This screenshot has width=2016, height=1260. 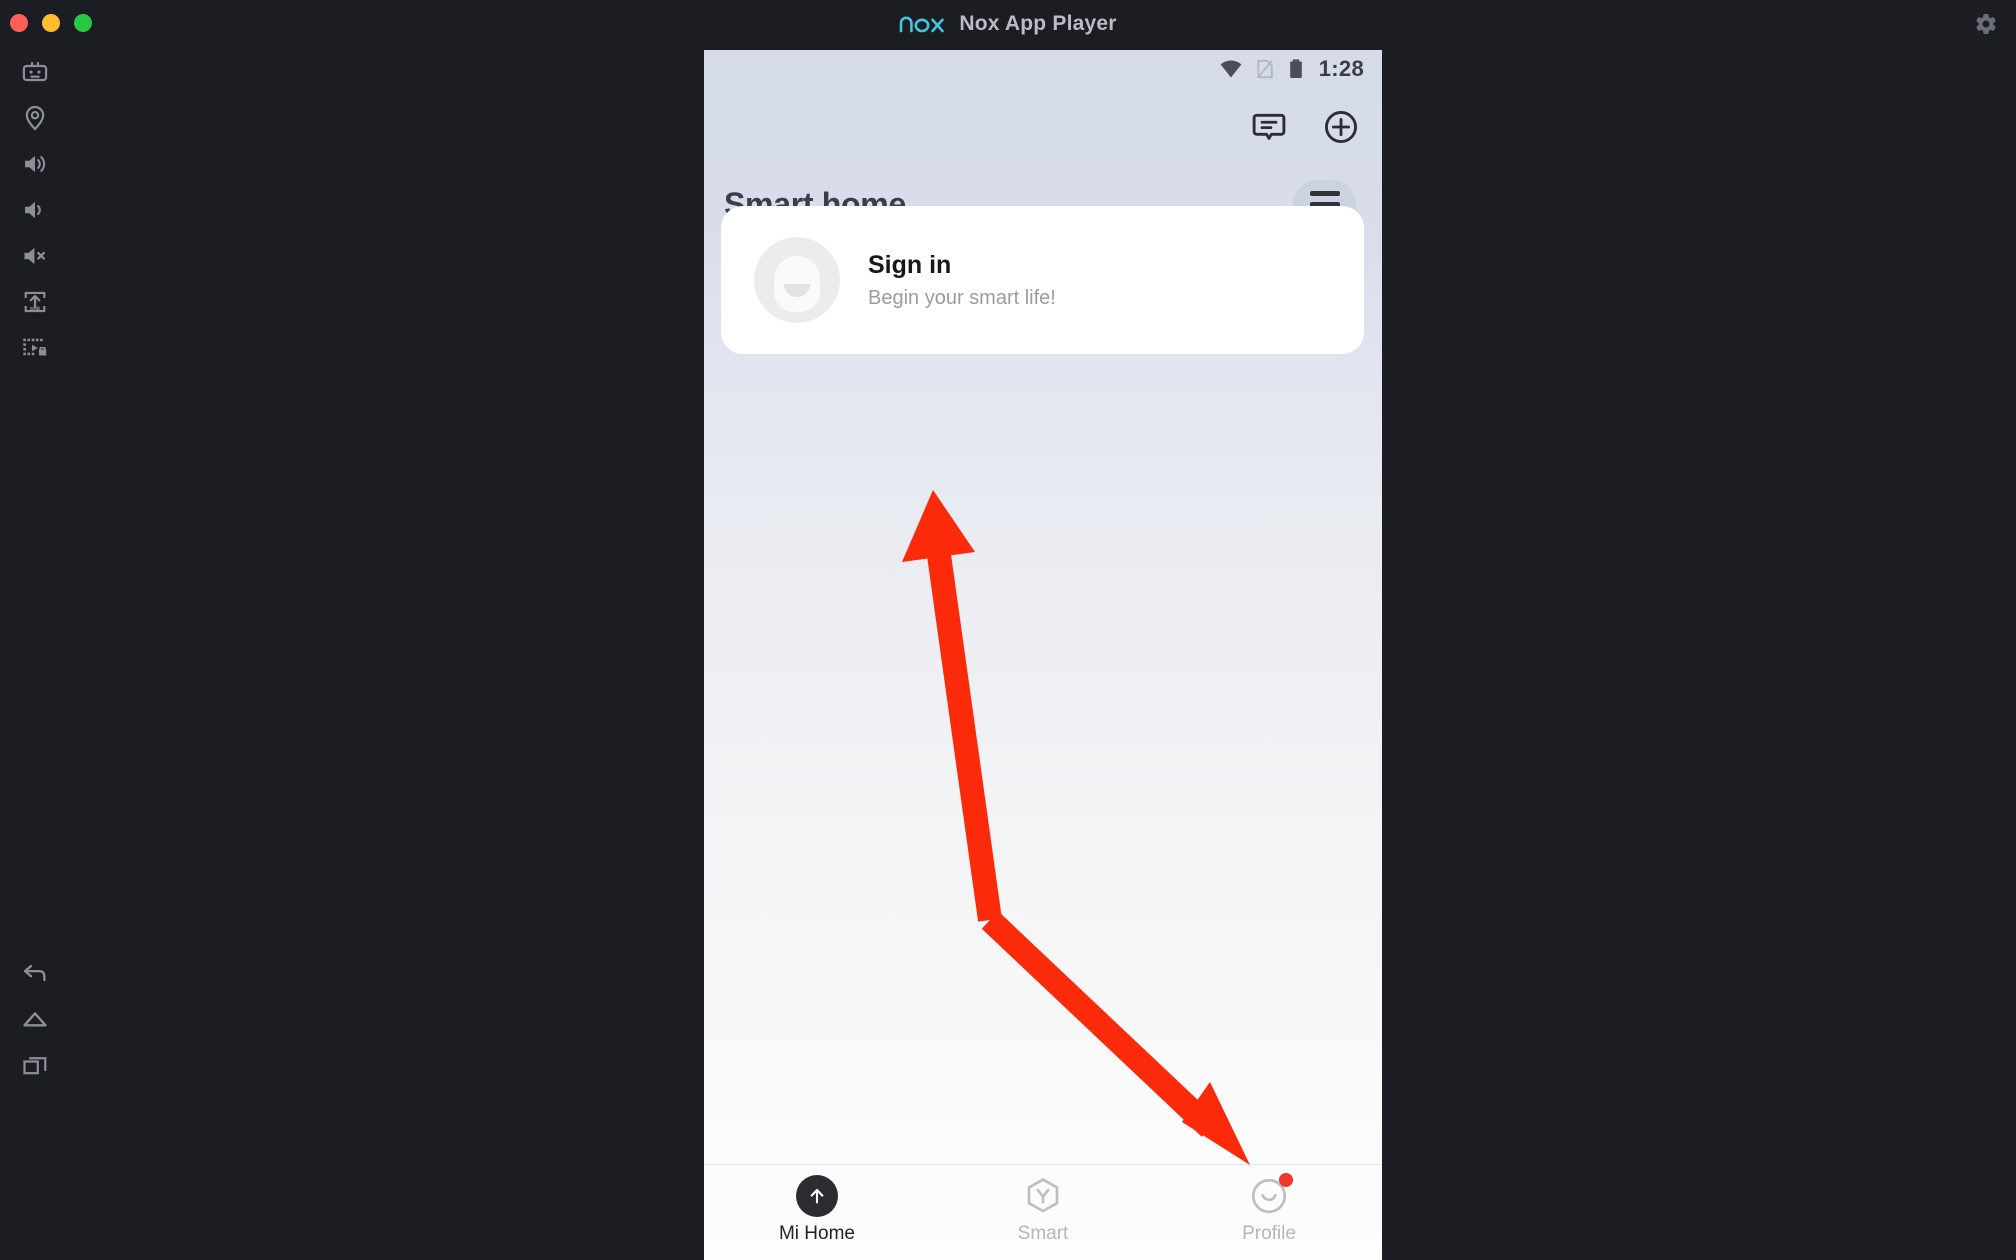 What do you see at coordinates (1324, 193) in the screenshot?
I see `hamburger-menu-icon-bar` at bounding box center [1324, 193].